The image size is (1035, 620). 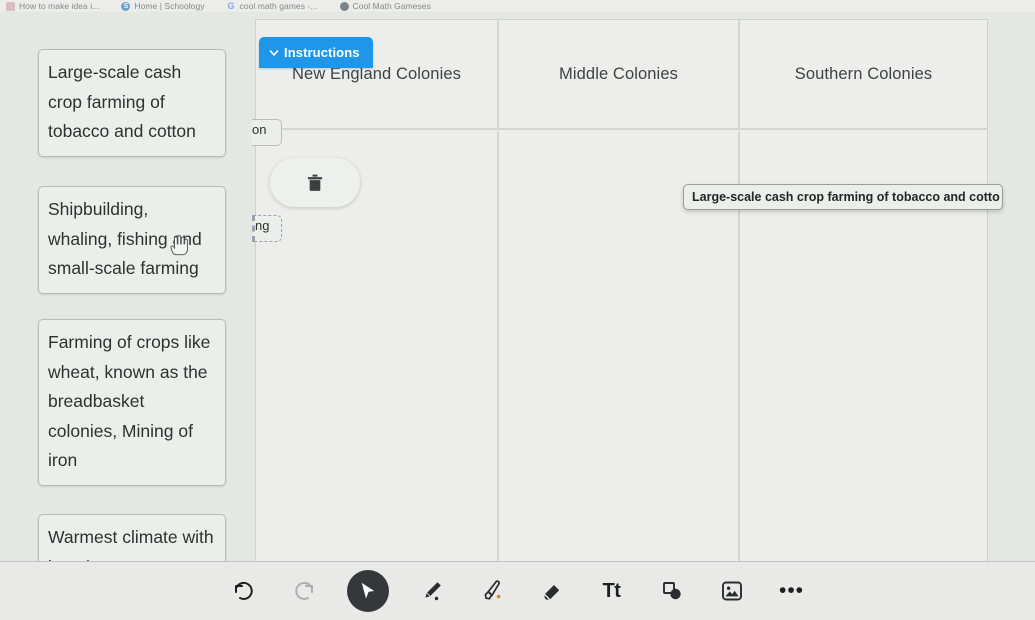 I want to click on text-tool-label: Tt, so click(x=611, y=590).